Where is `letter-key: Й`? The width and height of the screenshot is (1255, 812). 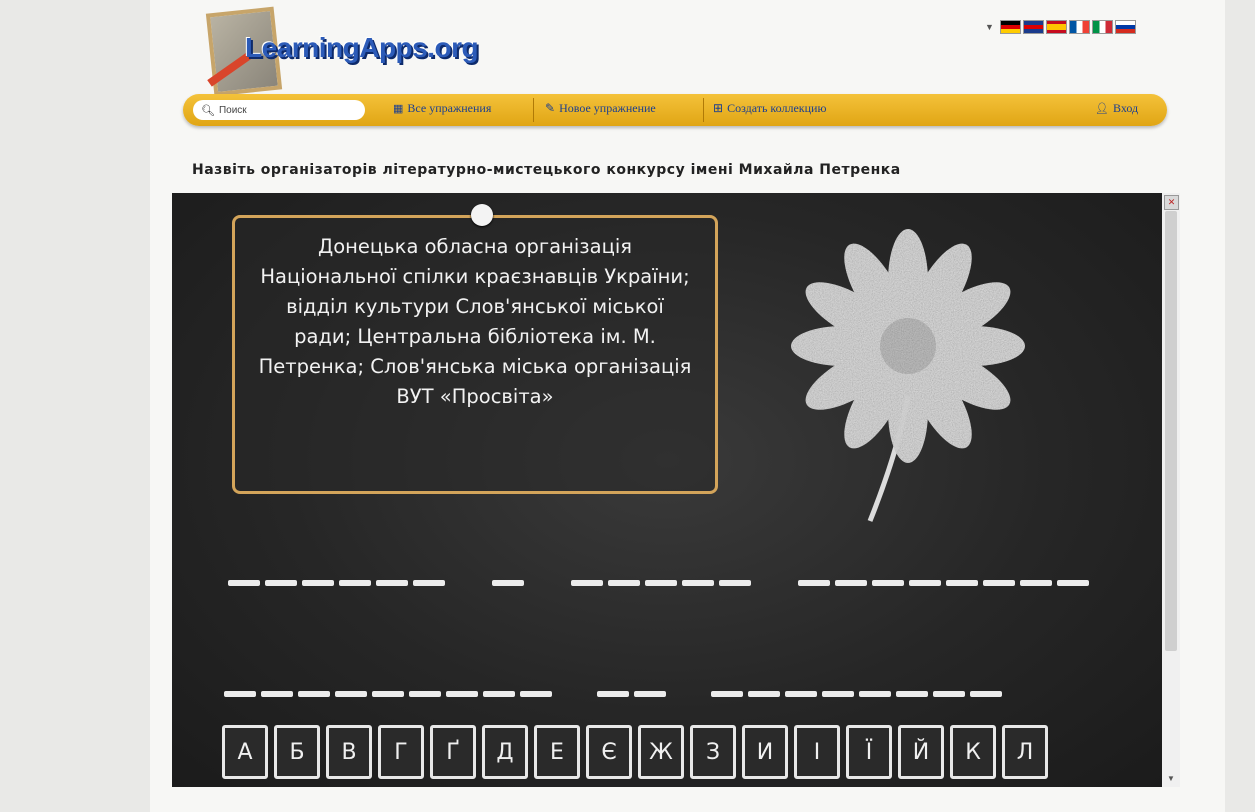
letter-key: Й is located at coordinates (921, 752).